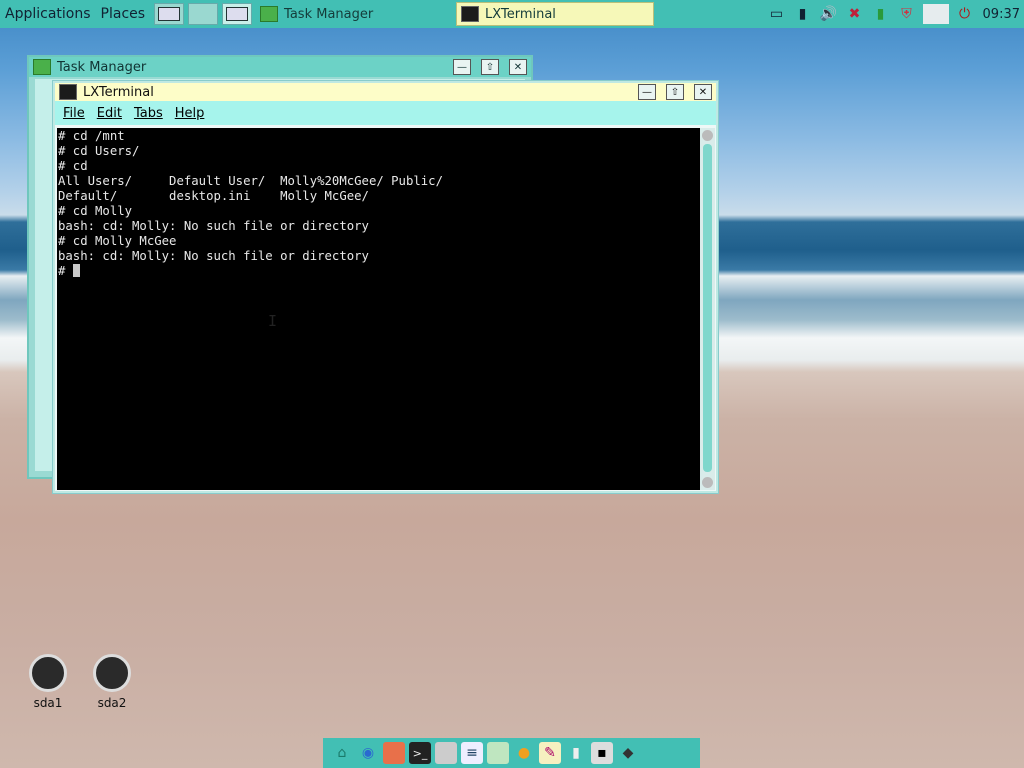 This screenshot has width=1024, height=768. What do you see at coordinates (446, 753) in the screenshot?
I see `files-icon` at bounding box center [446, 753].